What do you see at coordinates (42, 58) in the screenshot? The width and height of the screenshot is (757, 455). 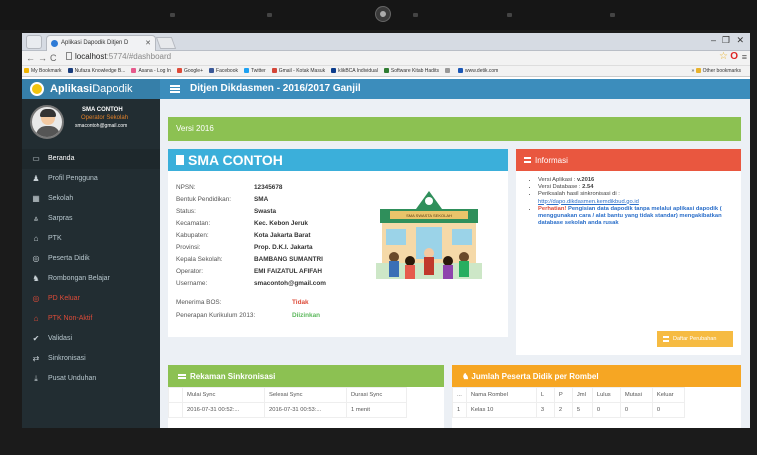 I see `forward-icon: →` at bounding box center [42, 58].